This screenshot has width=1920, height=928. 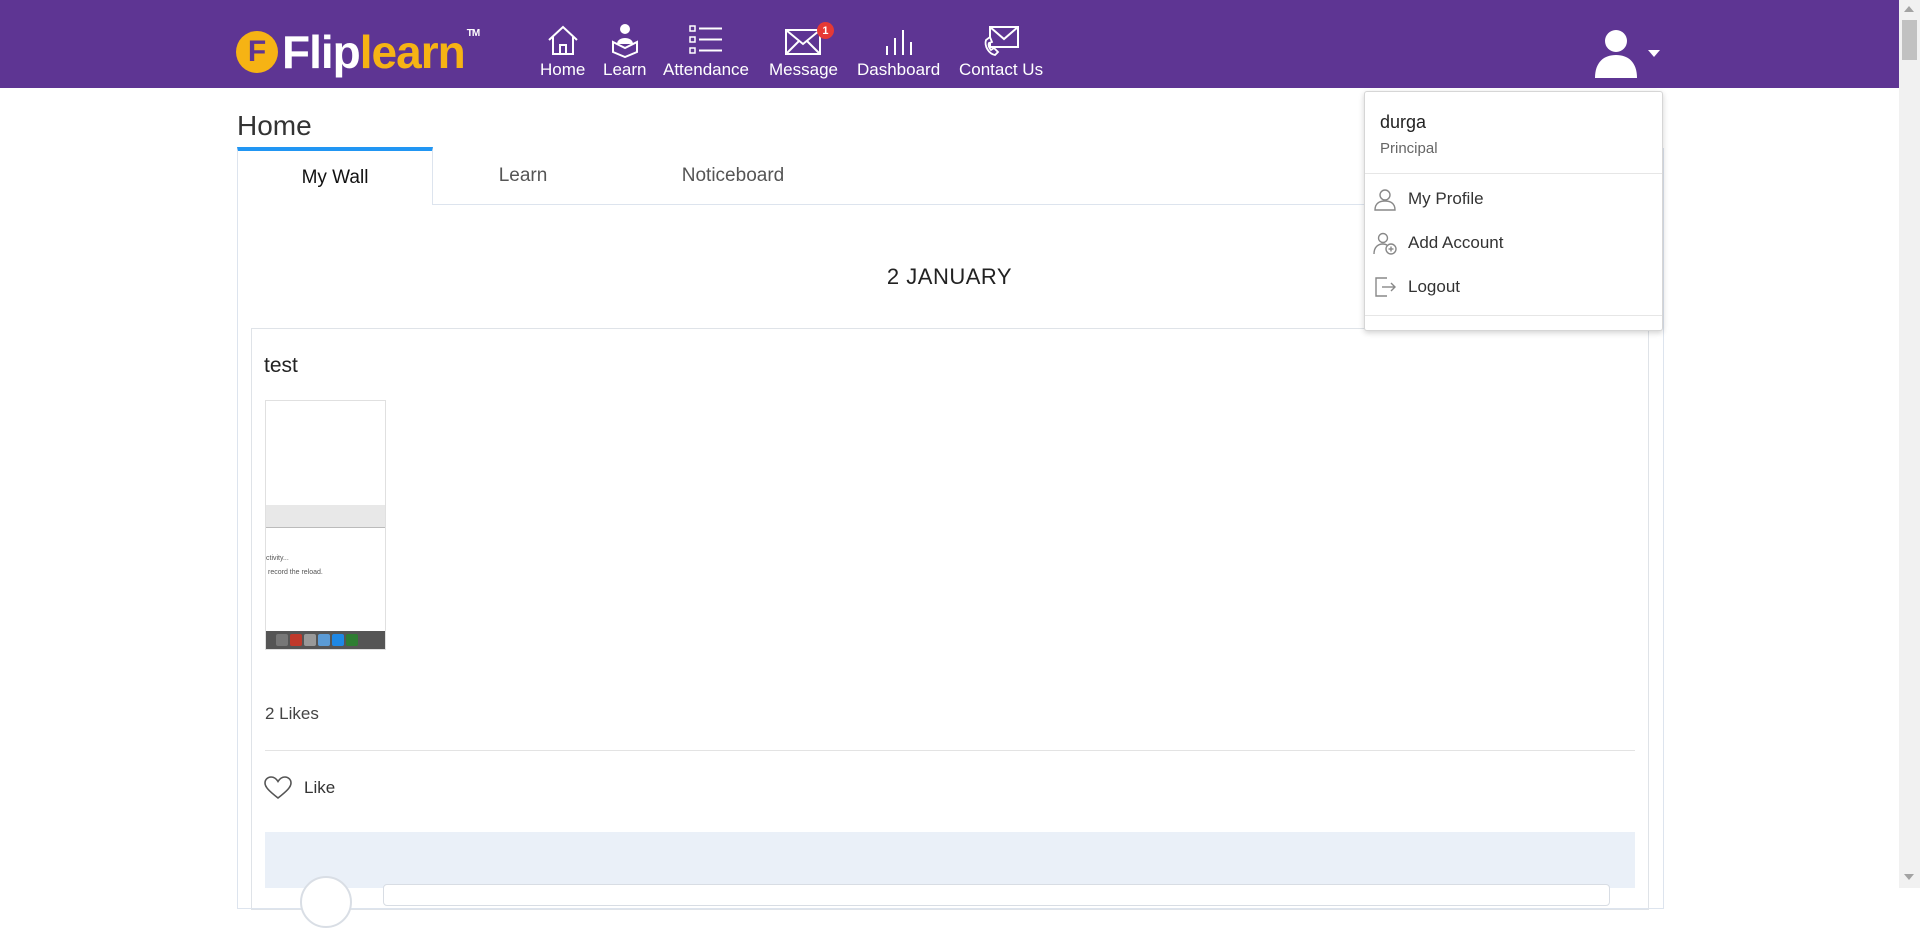 What do you see at coordinates (825, 30) in the screenshot?
I see `message-count-badge: 1` at bounding box center [825, 30].